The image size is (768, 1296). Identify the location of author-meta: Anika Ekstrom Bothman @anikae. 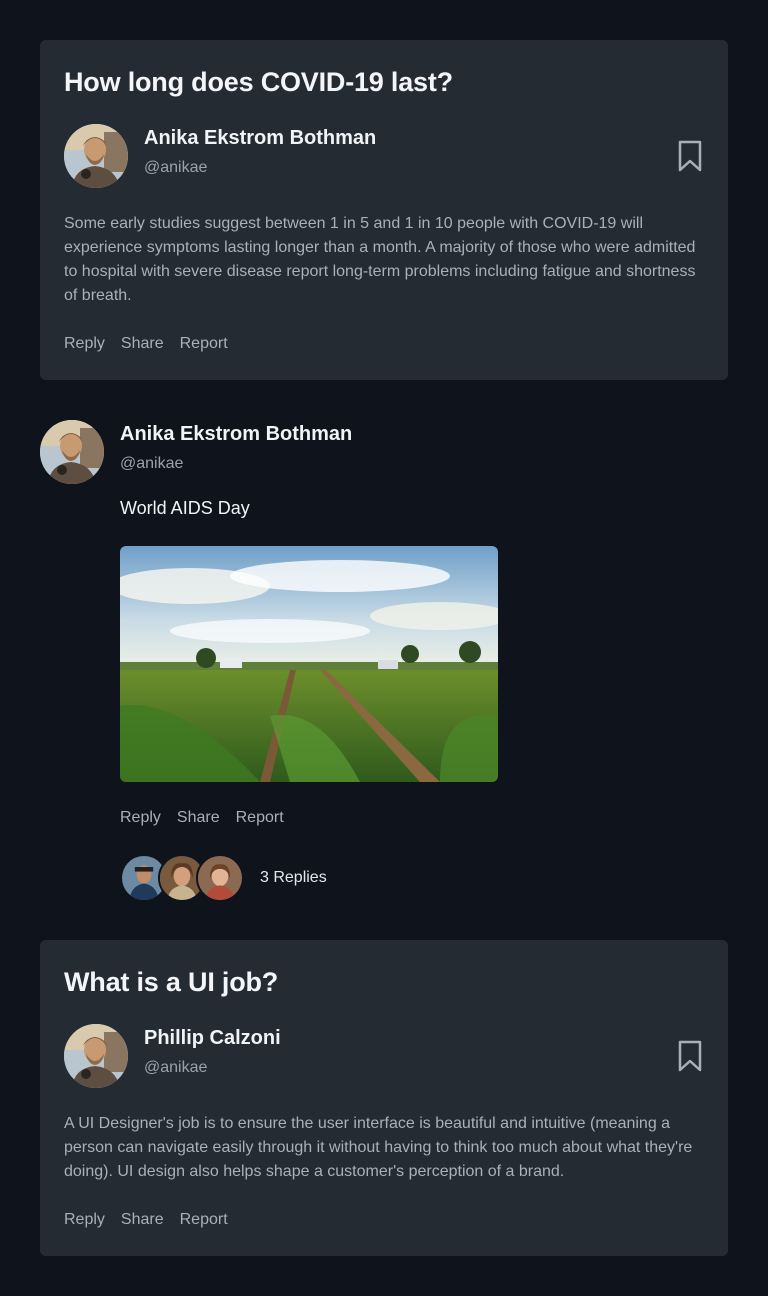
(260, 152).